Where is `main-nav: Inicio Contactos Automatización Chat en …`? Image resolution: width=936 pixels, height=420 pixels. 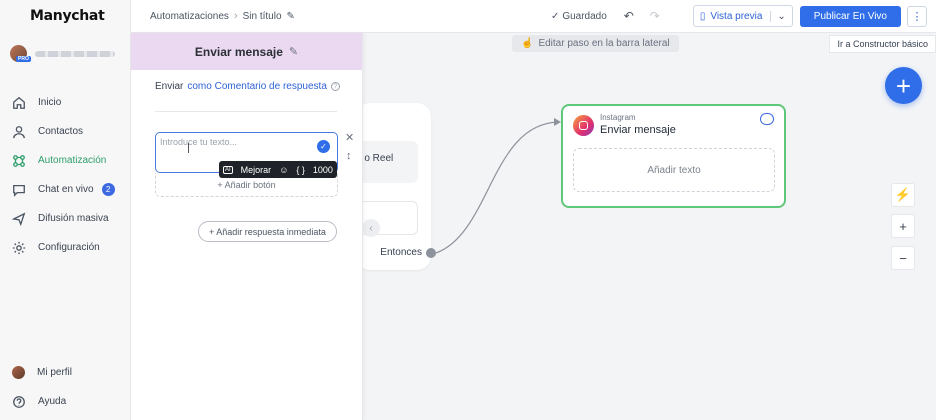
main-nav: Inicio Contactos Automatización Chat en … is located at coordinates (65, 175).